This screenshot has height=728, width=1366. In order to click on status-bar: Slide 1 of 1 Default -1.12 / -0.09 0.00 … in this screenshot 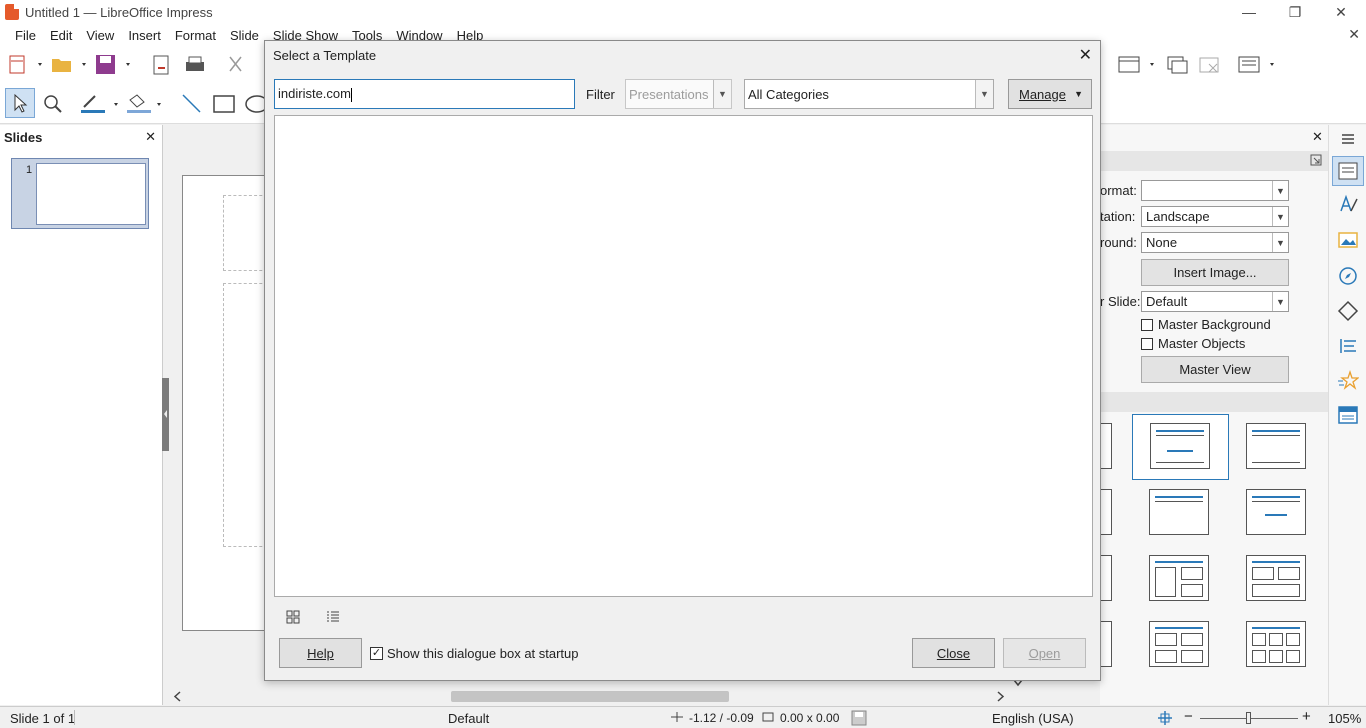, I will do `click(683, 717)`.